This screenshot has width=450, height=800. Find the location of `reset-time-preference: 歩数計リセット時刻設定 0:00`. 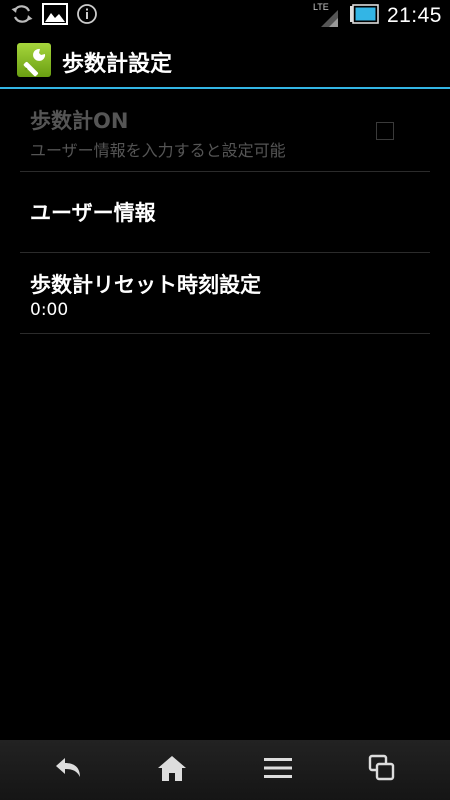

reset-time-preference: 歩数計リセット時刻設定 0:00 is located at coordinates (225, 293).